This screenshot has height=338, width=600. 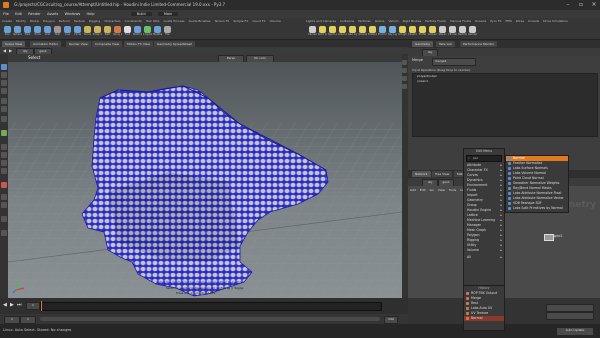 What do you see at coordinates (509, 21) in the screenshot?
I see `shelf-tab: FEM` at bounding box center [509, 21].